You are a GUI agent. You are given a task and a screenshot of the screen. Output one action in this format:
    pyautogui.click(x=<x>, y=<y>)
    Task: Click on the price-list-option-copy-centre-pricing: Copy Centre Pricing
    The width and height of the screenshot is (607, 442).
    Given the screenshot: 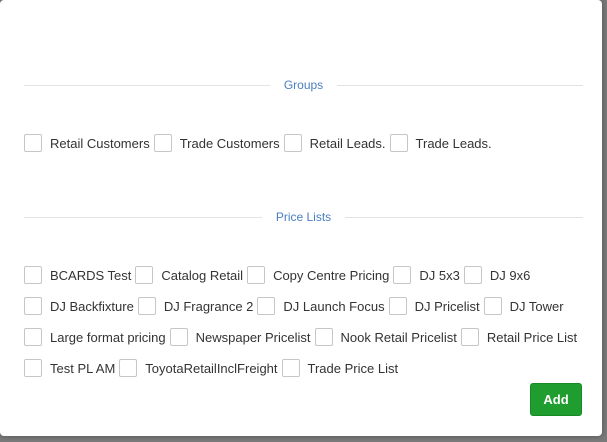 What is the action you would take?
    pyautogui.click(x=318, y=275)
    